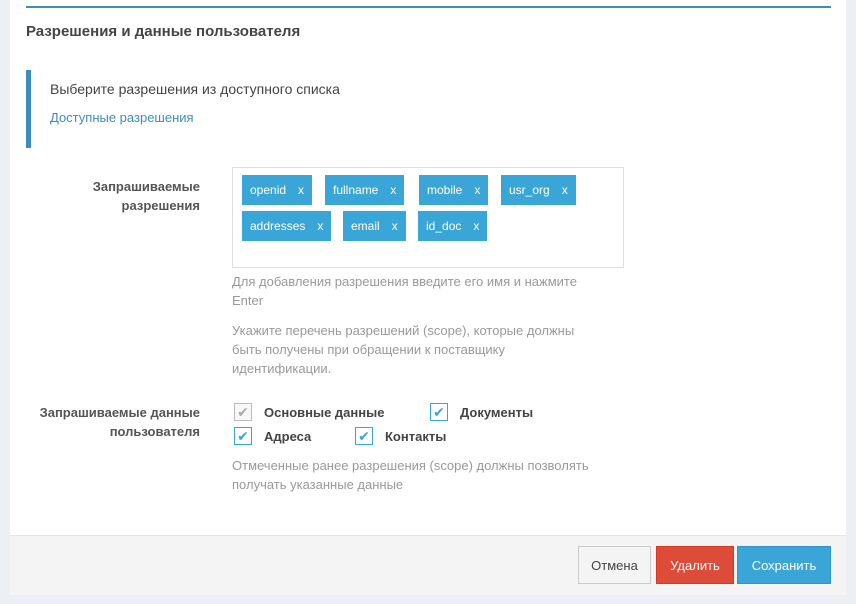 The image size is (856, 604). What do you see at coordinates (287, 226) in the screenshot?
I see `tag-addresses: addresses x` at bounding box center [287, 226].